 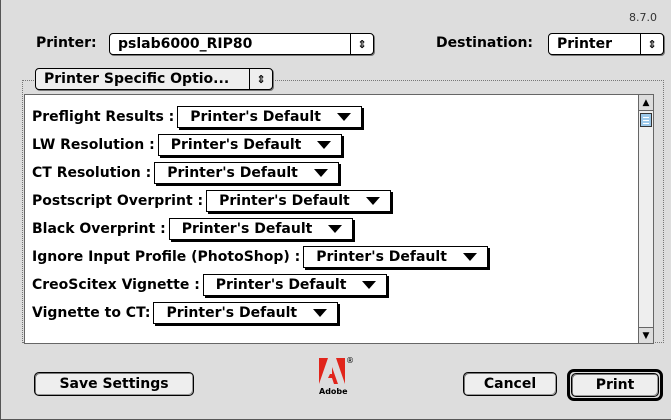 What do you see at coordinates (645, 219) in the screenshot?
I see `vertical-scrollbar: ▲ ▼` at bounding box center [645, 219].